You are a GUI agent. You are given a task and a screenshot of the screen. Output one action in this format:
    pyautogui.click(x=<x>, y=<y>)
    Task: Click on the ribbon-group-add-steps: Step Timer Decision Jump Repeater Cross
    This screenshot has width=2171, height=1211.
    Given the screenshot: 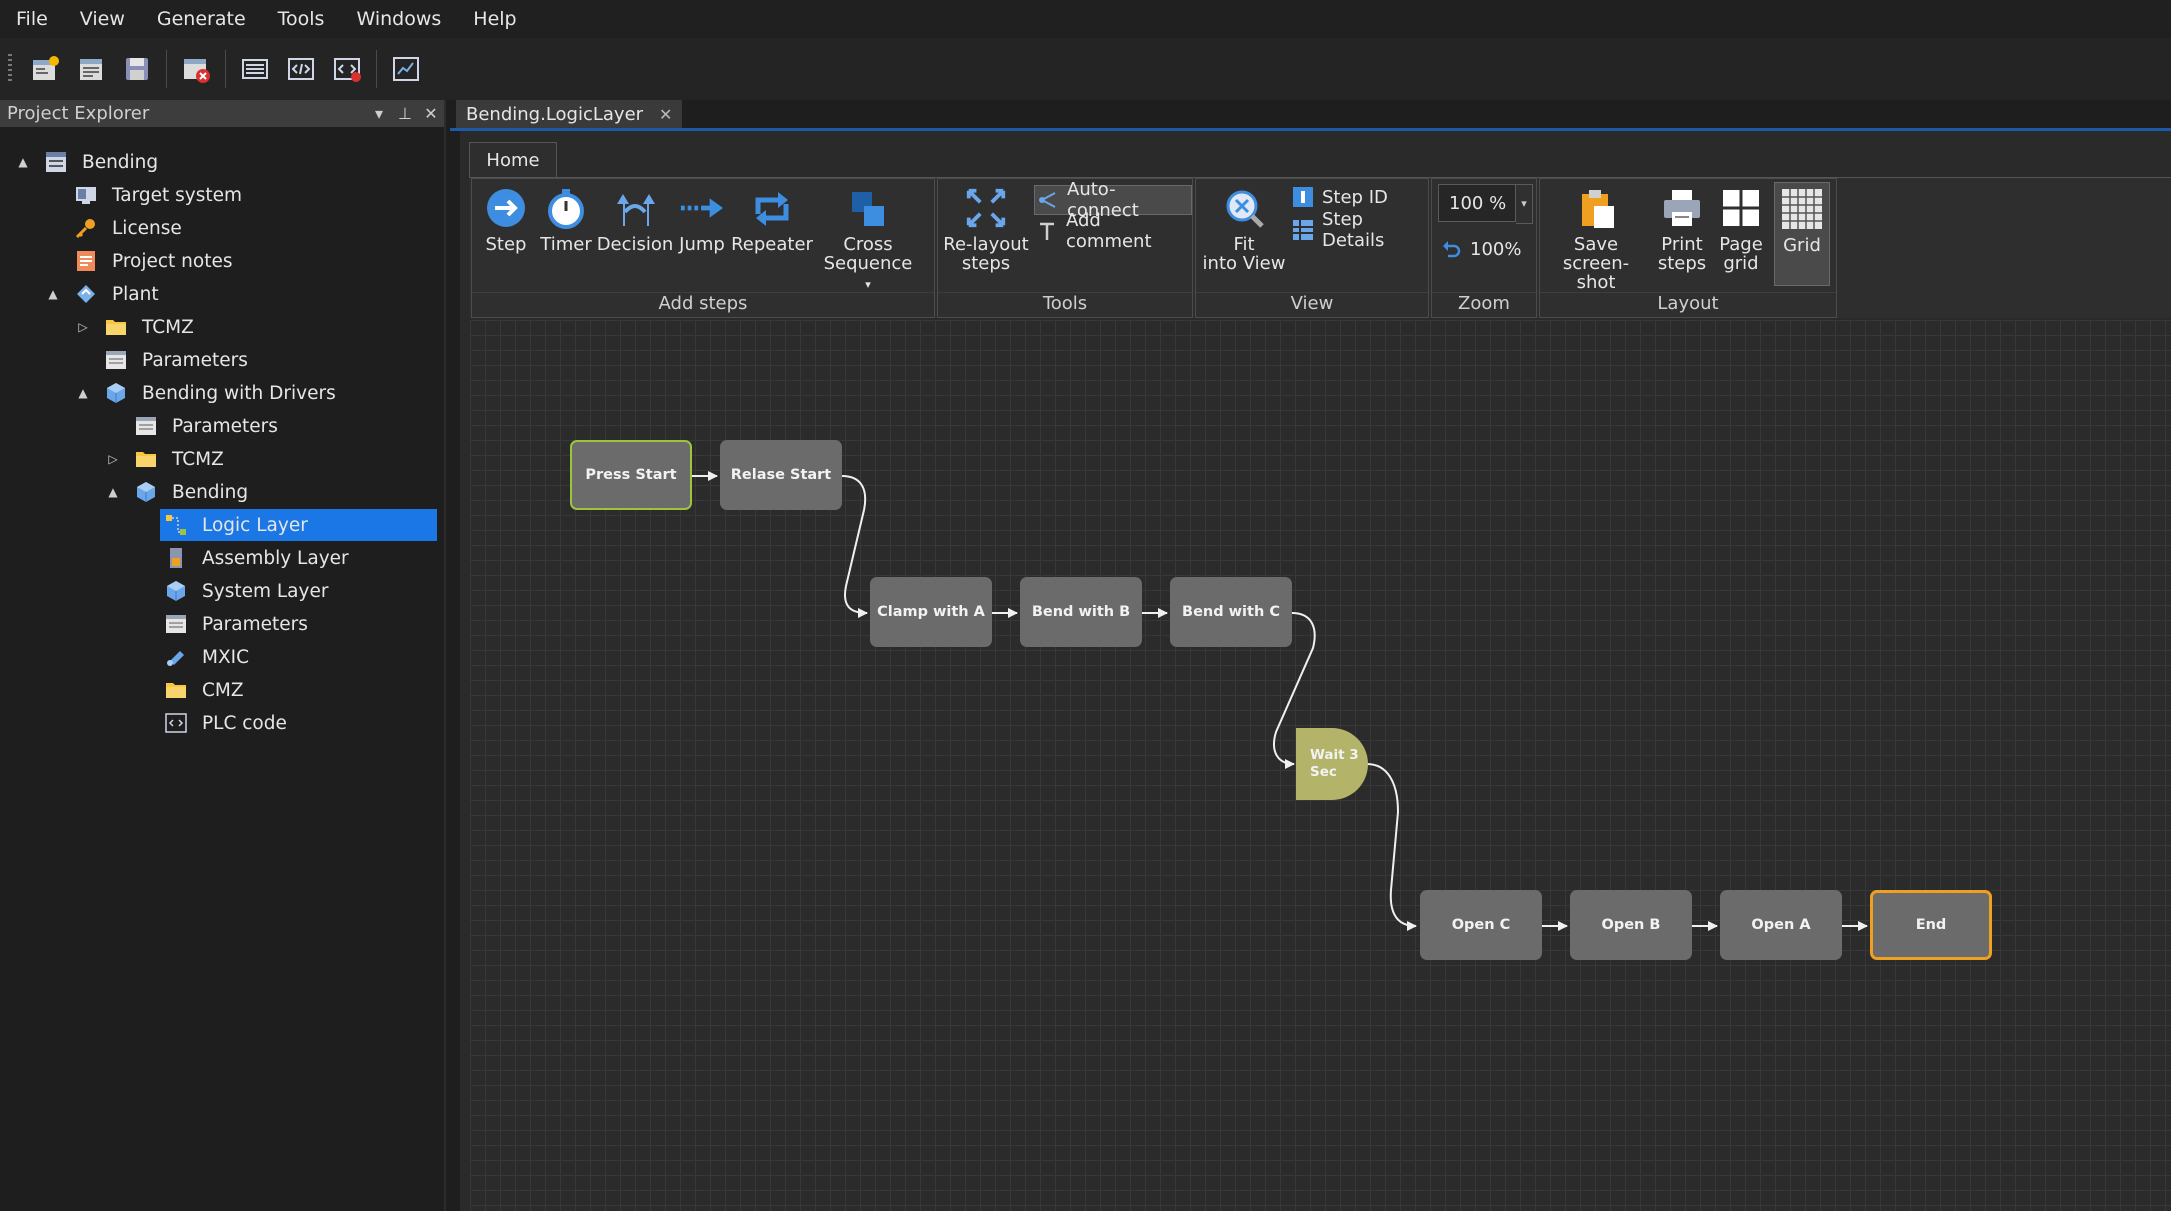 What is the action you would take?
    pyautogui.click(x=703, y=248)
    